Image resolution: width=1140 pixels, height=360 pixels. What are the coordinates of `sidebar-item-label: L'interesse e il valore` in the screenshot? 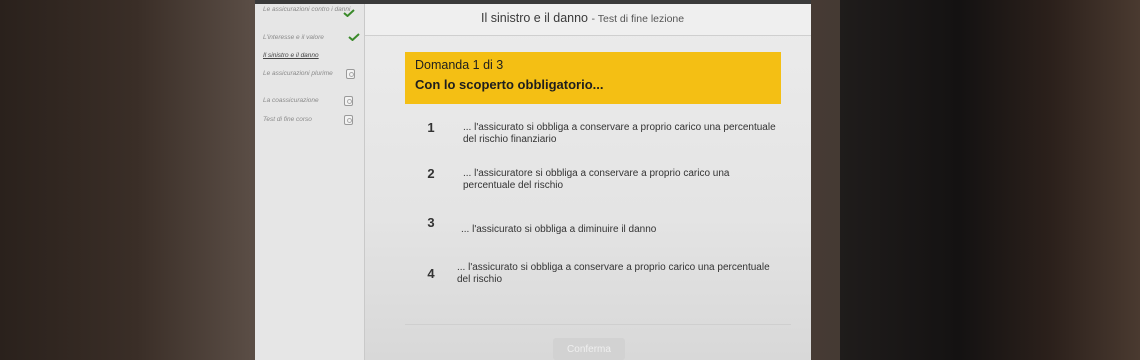 It's located at (293, 37).